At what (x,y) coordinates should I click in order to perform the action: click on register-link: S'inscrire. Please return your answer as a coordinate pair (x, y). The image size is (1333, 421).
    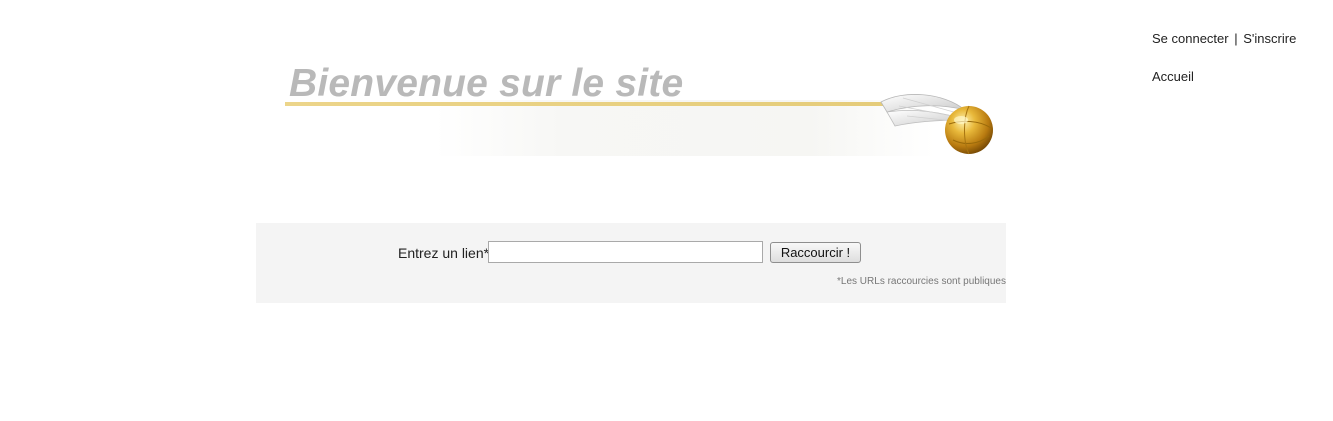
    Looking at the image, I should click on (1269, 38).